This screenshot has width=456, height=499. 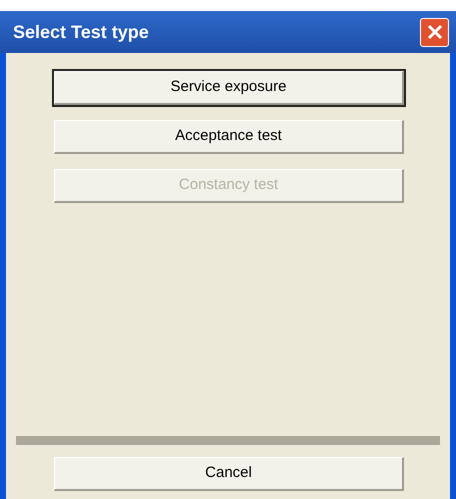 I want to click on close-button, so click(x=434, y=32).